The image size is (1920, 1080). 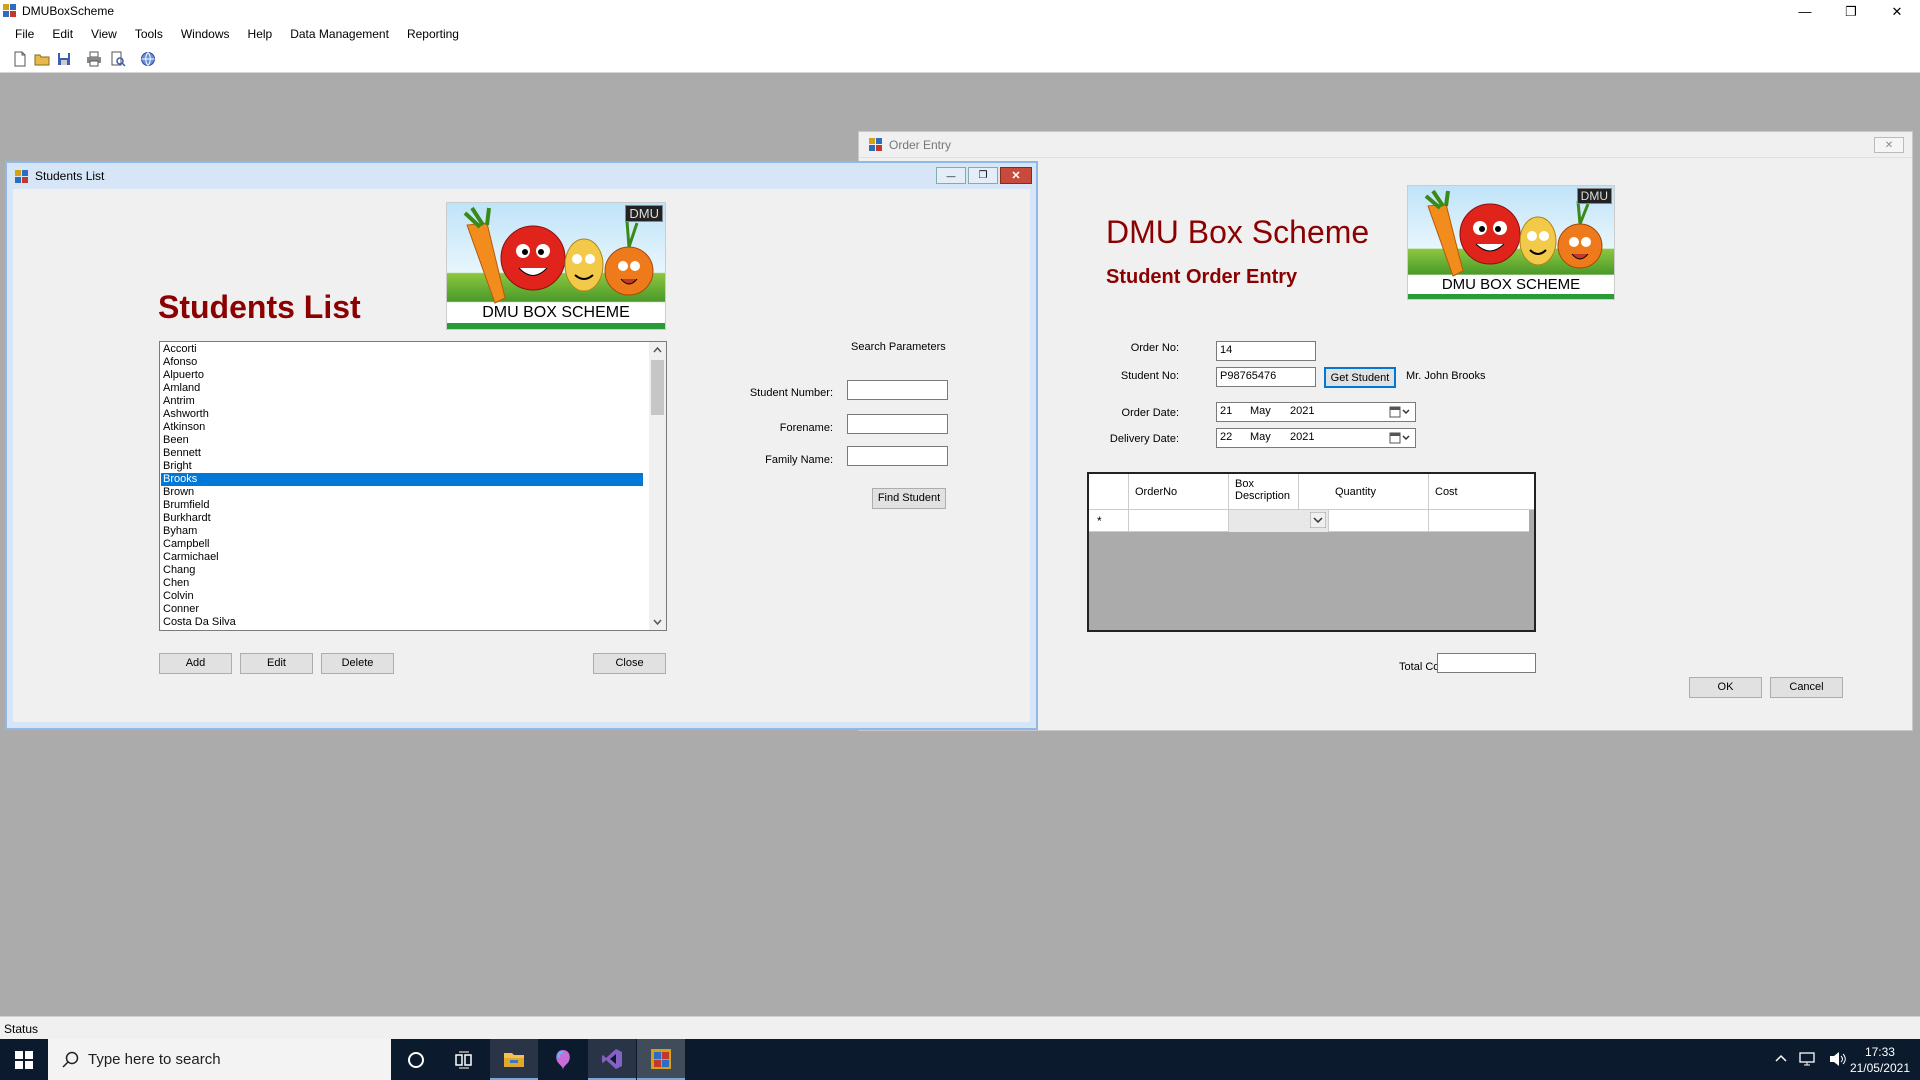 What do you see at coordinates (1479, 492) in the screenshot?
I see `grid-col-cost: Cost` at bounding box center [1479, 492].